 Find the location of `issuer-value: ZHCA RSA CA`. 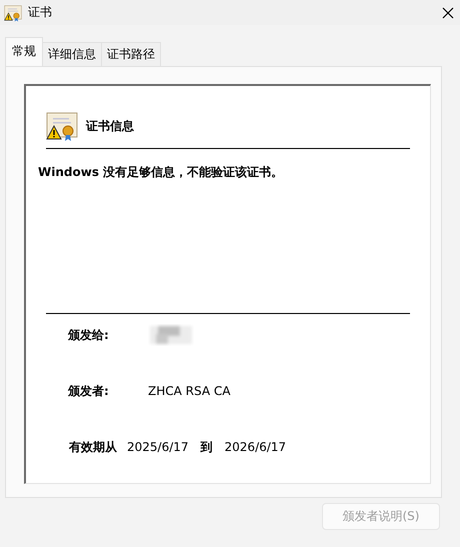

issuer-value: ZHCA RSA CA is located at coordinates (189, 391).